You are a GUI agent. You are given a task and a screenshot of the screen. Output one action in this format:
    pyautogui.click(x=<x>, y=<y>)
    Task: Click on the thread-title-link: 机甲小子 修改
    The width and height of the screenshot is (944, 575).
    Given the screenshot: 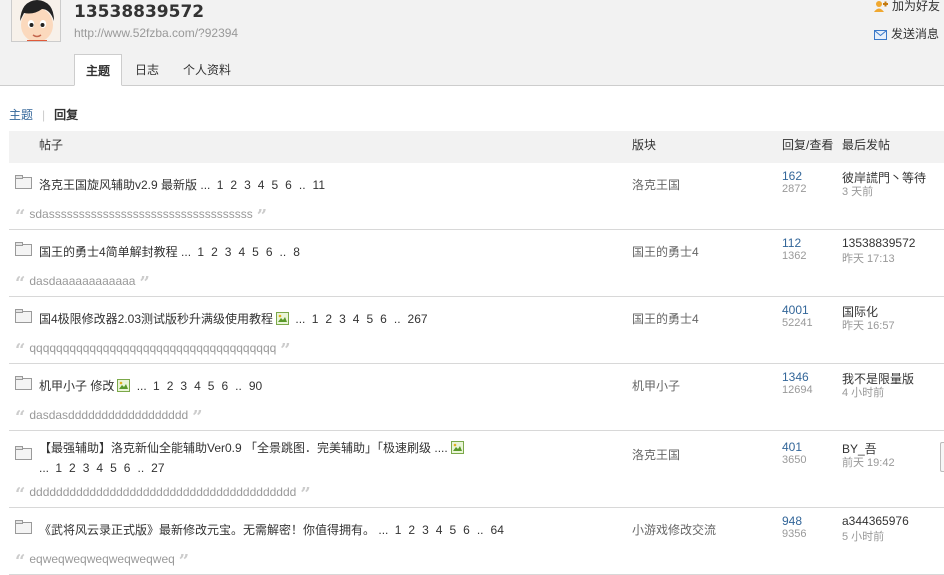 What is the action you would take?
    pyautogui.click(x=76, y=386)
    